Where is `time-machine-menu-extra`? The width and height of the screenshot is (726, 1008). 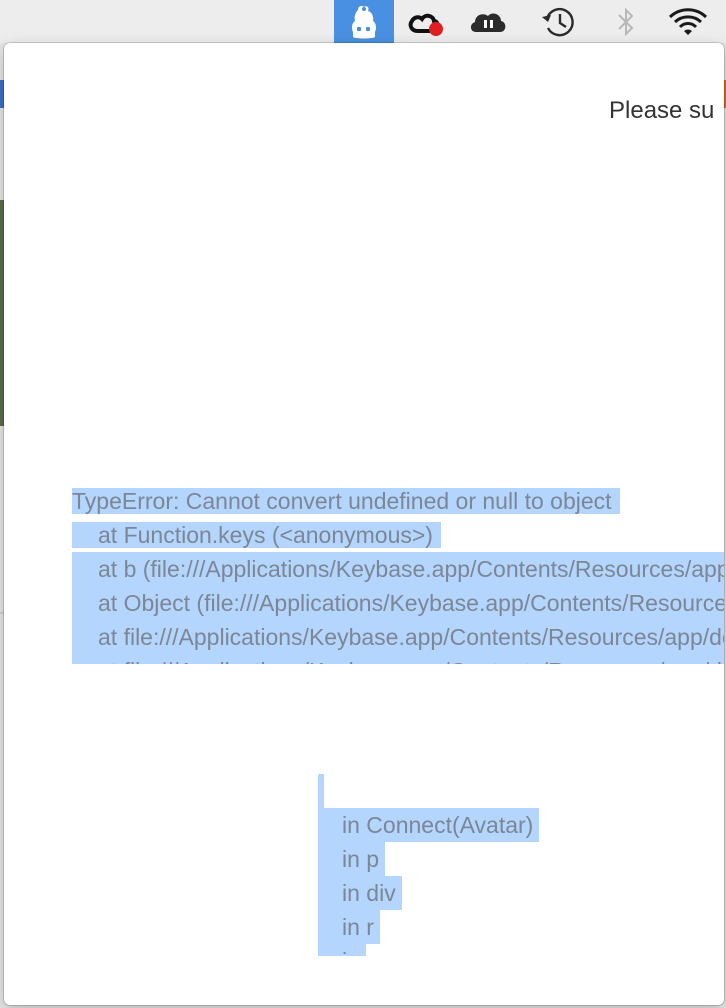
time-machine-menu-extra is located at coordinates (558, 21).